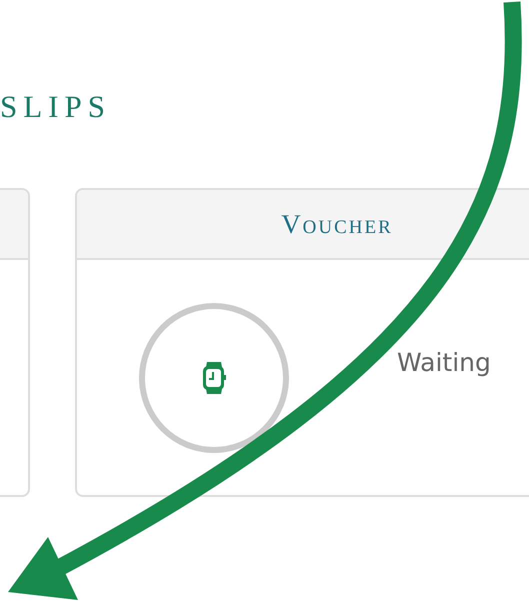  I want to click on arrowhead, so click(43, 568).